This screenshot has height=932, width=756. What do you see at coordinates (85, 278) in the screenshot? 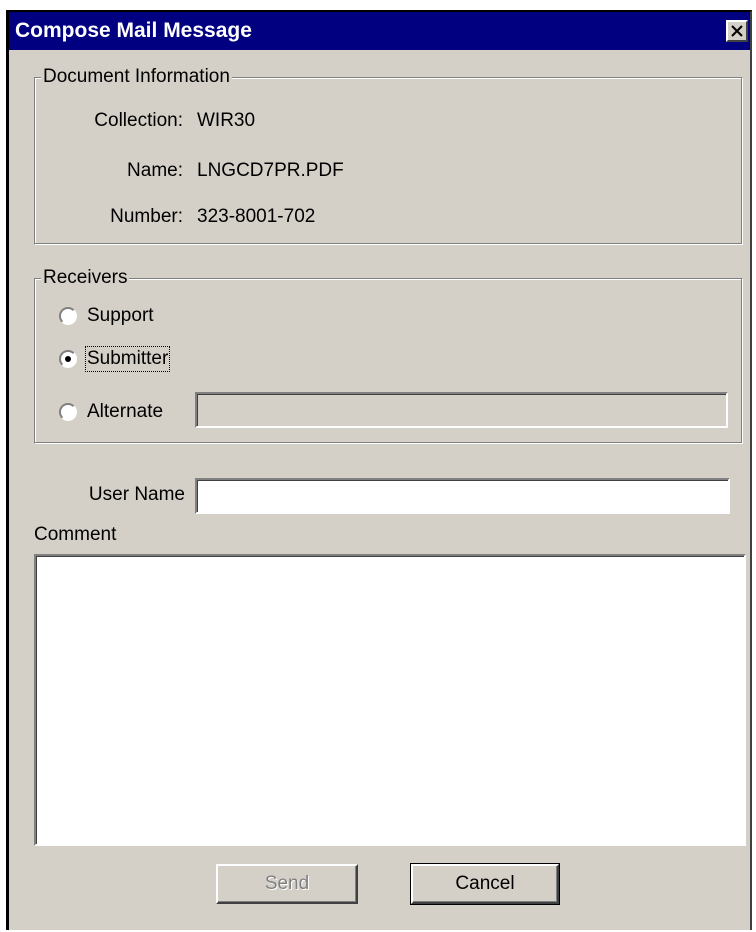
I see `receivers-legend: Receivers` at bounding box center [85, 278].